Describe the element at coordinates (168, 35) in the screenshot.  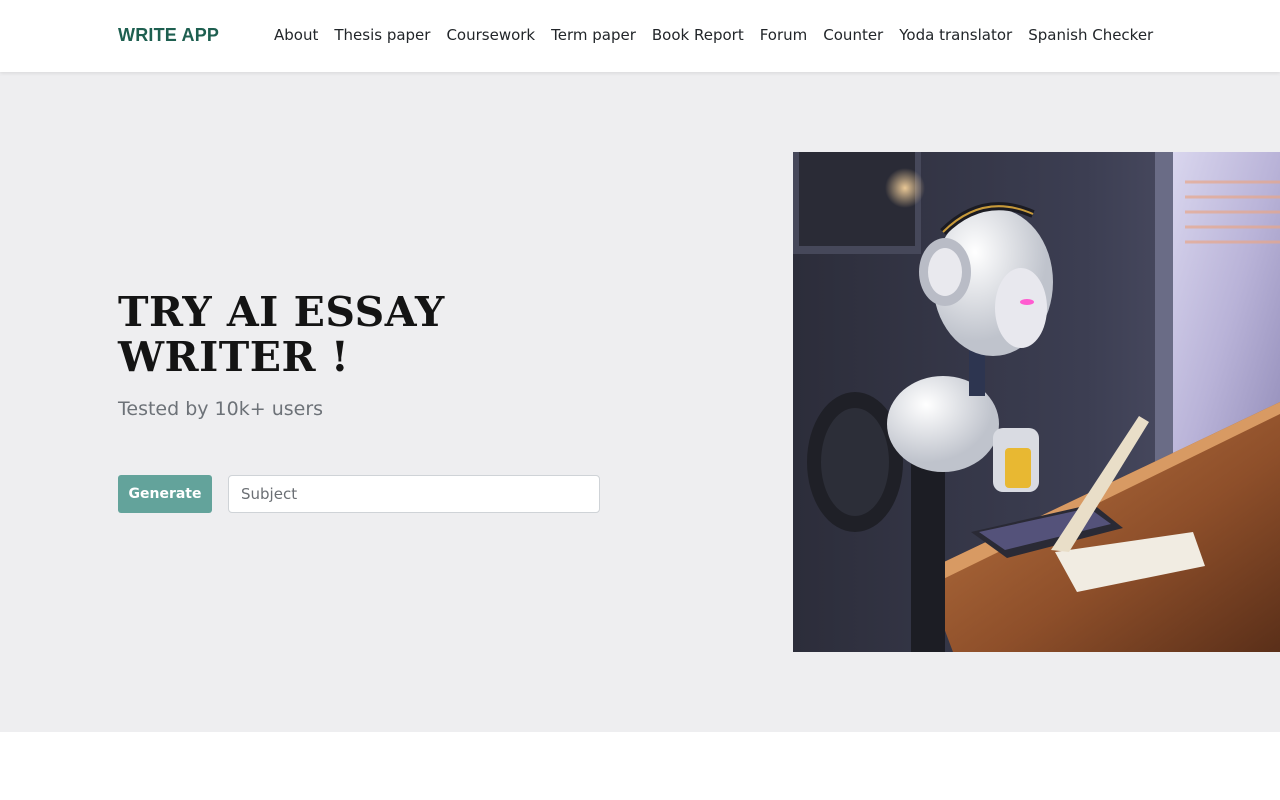
I see `brand-logo: WRITE APP` at that location.